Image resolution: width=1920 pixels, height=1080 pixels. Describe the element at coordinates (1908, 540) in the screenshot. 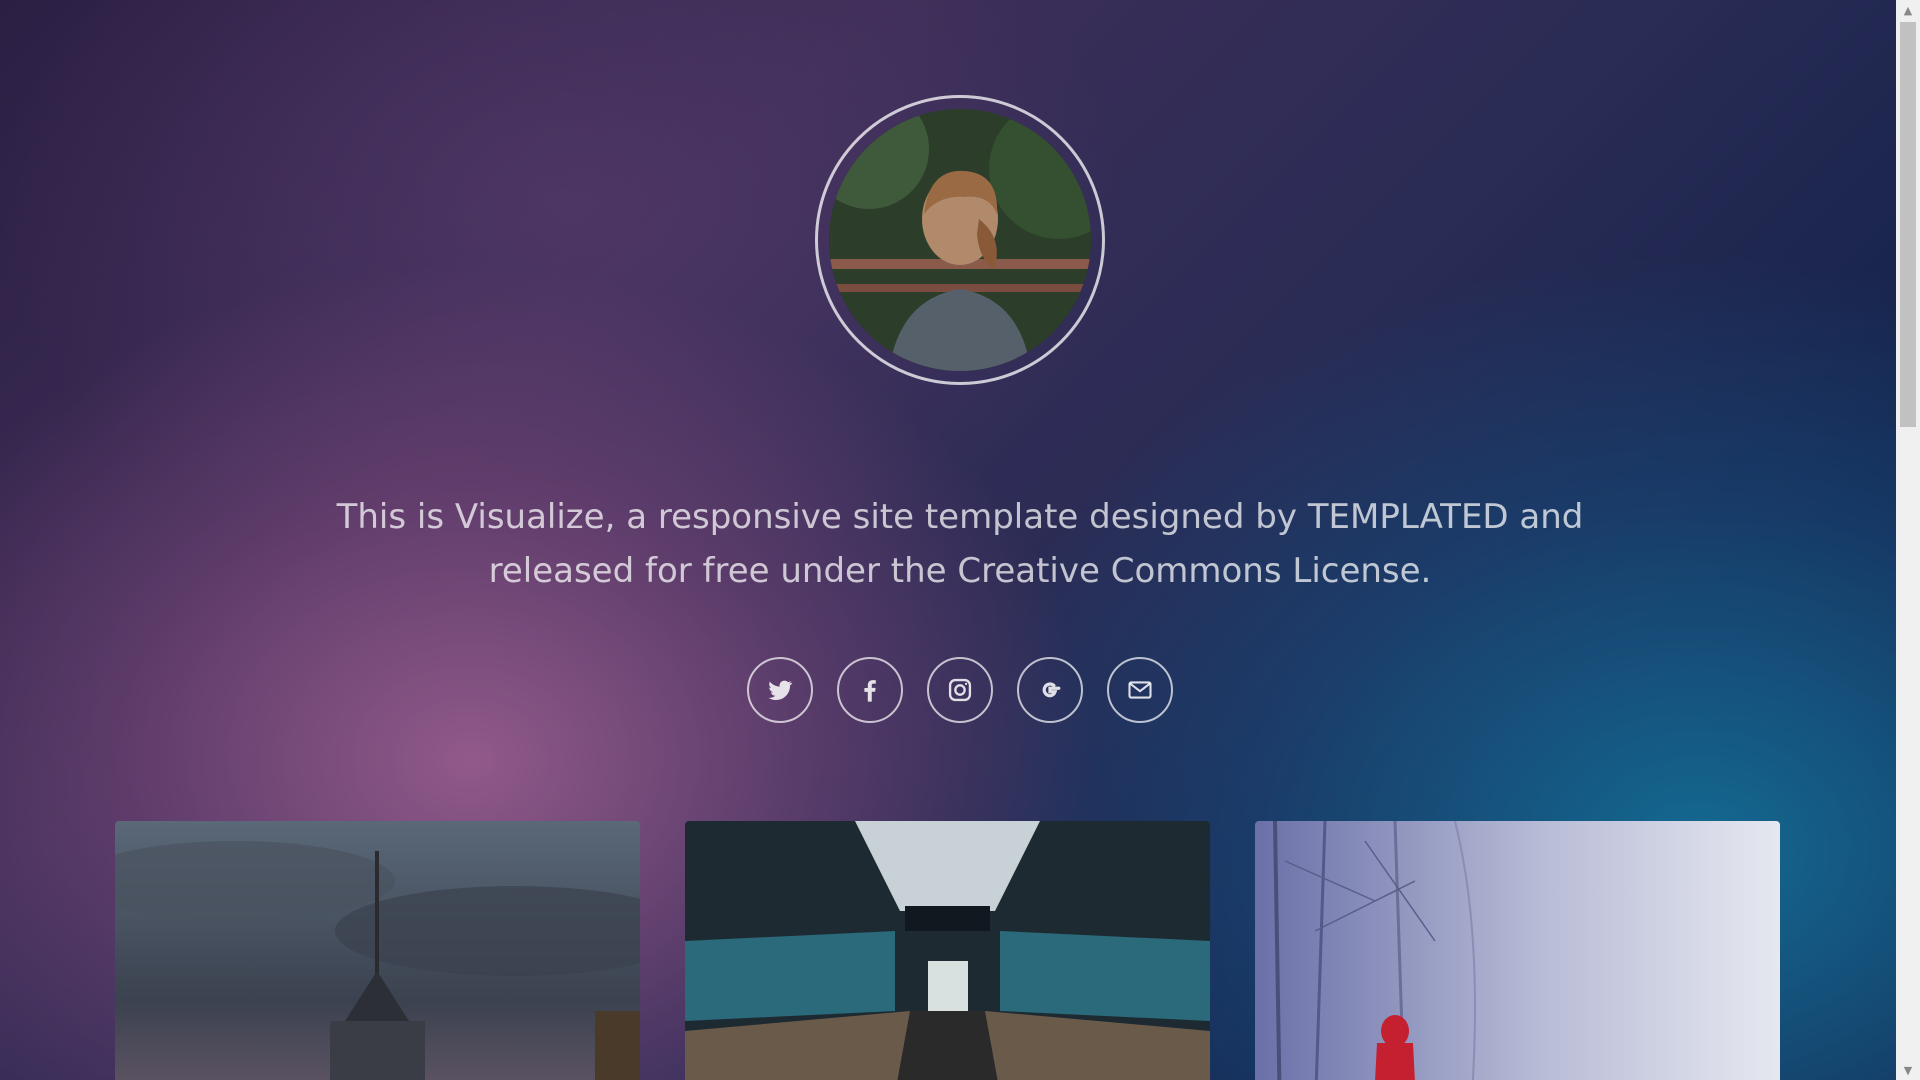

I see `scrollbar: ▲ ▼` at that location.